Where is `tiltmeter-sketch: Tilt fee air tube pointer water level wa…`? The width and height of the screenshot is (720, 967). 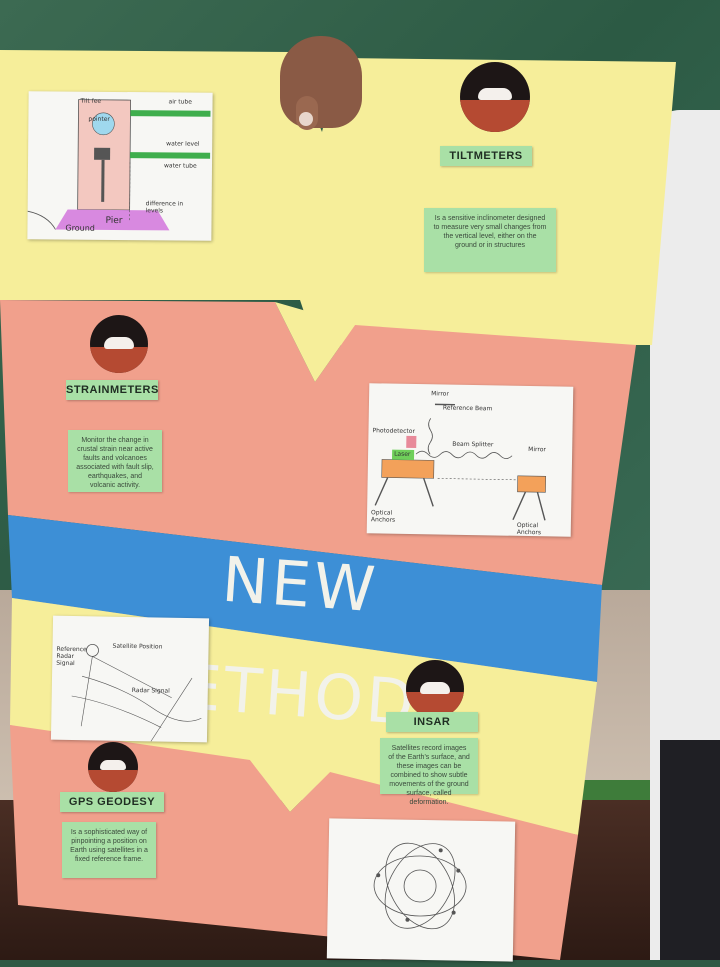 tiltmeter-sketch: Tilt fee air tube pointer water level wa… is located at coordinates (119, 166).